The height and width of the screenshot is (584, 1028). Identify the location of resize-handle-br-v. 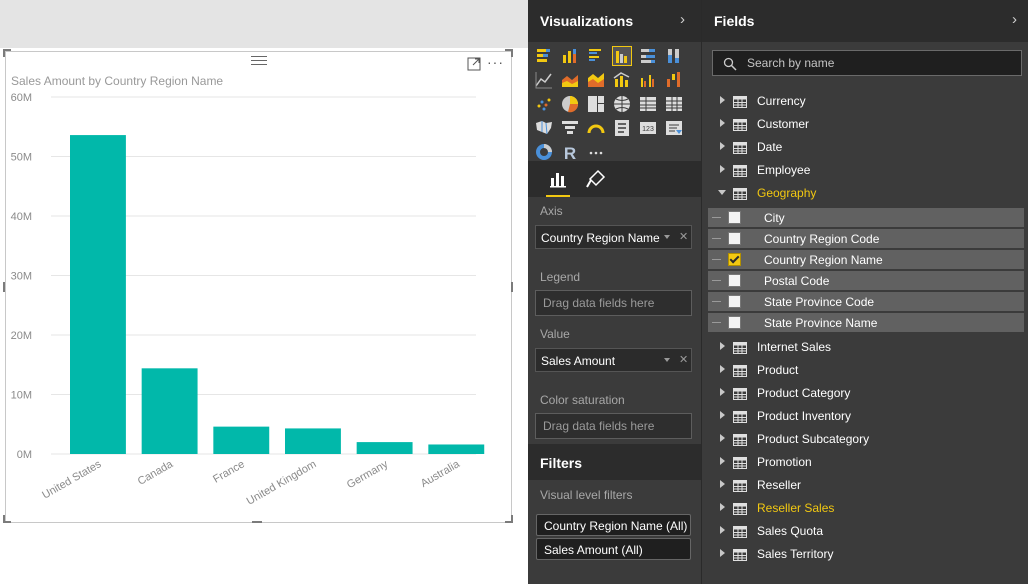
(512, 519).